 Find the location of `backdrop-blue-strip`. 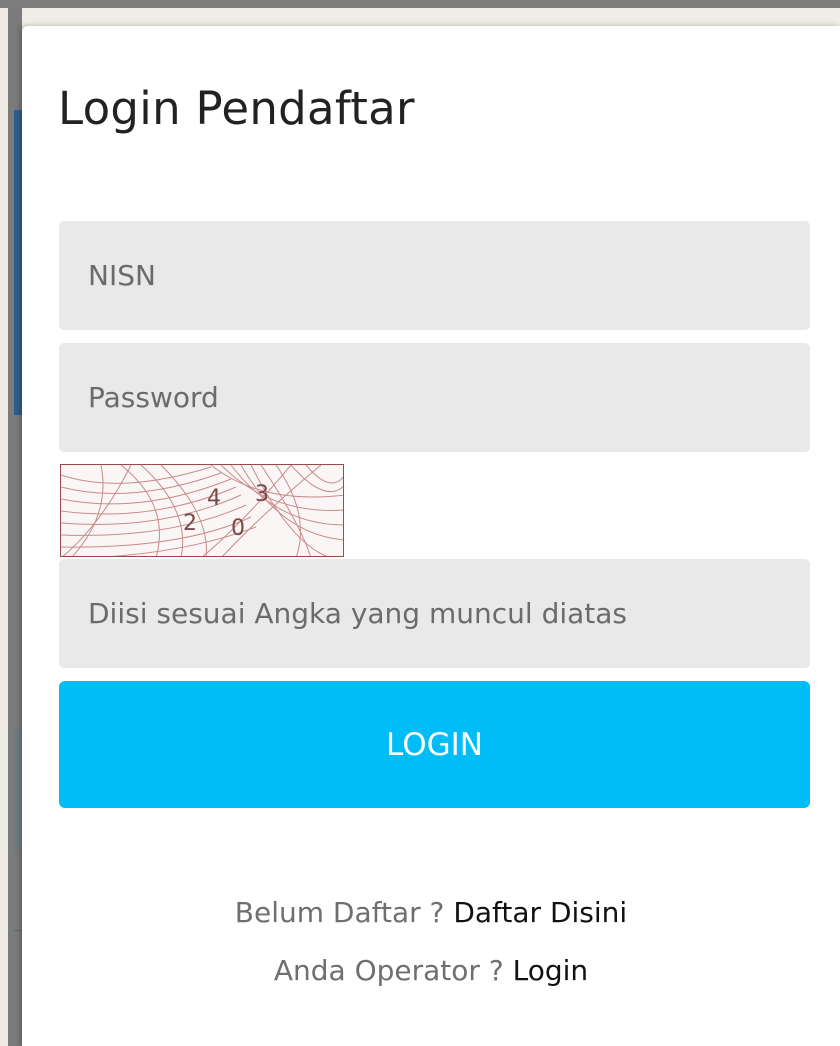

backdrop-blue-strip is located at coordinates (18, 262).